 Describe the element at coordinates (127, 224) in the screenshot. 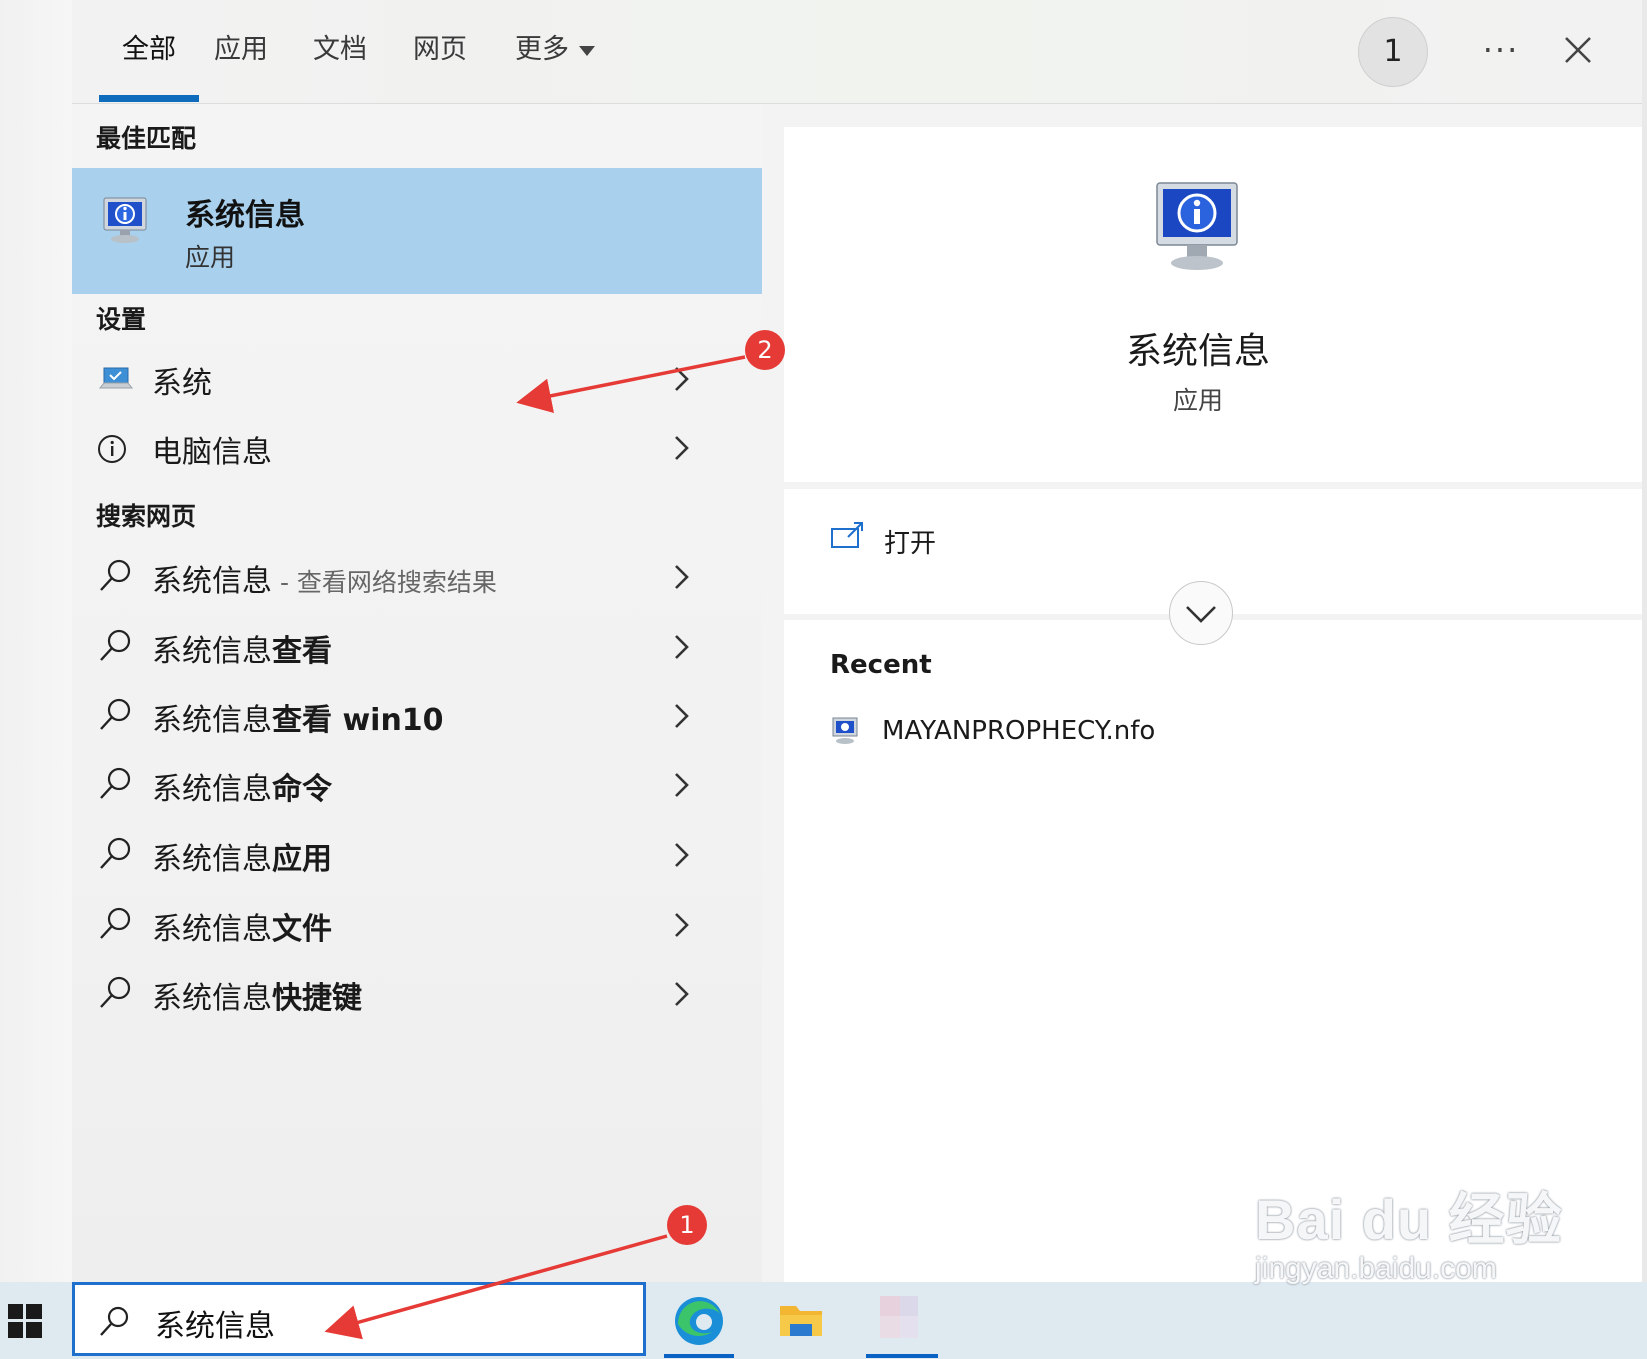

I see `system-information-icon` at that location.